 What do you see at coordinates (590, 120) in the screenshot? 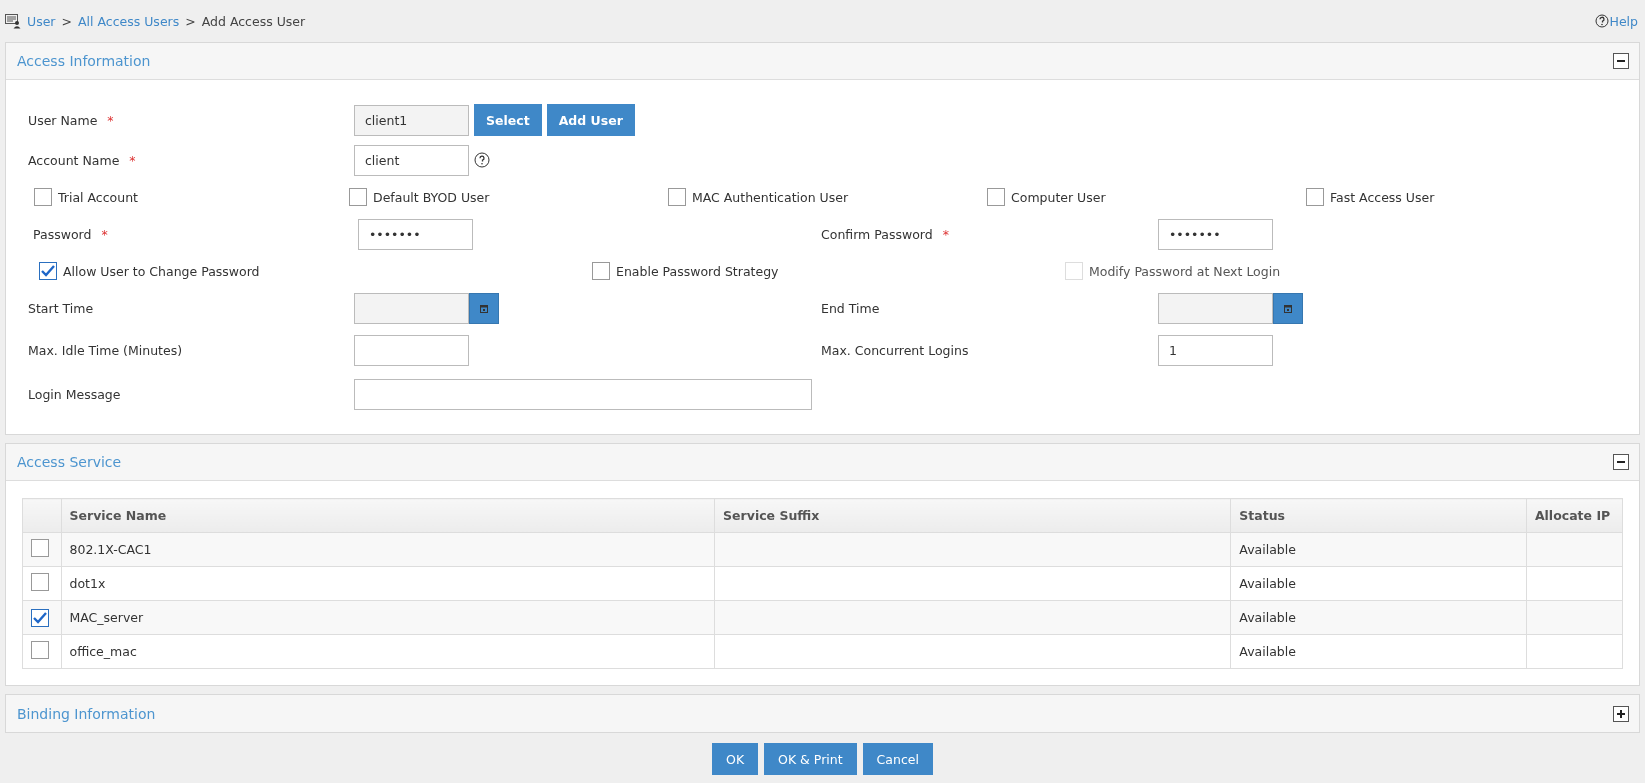
I see `action-button: Add User` at bounding box center [590, 120].